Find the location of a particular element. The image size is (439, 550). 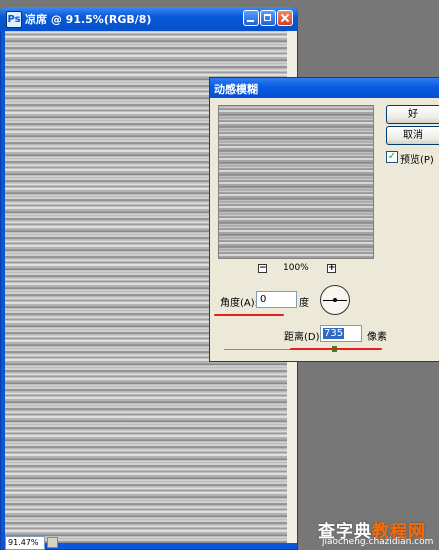

angle-dial-hub is located at coordinates (335, 300).